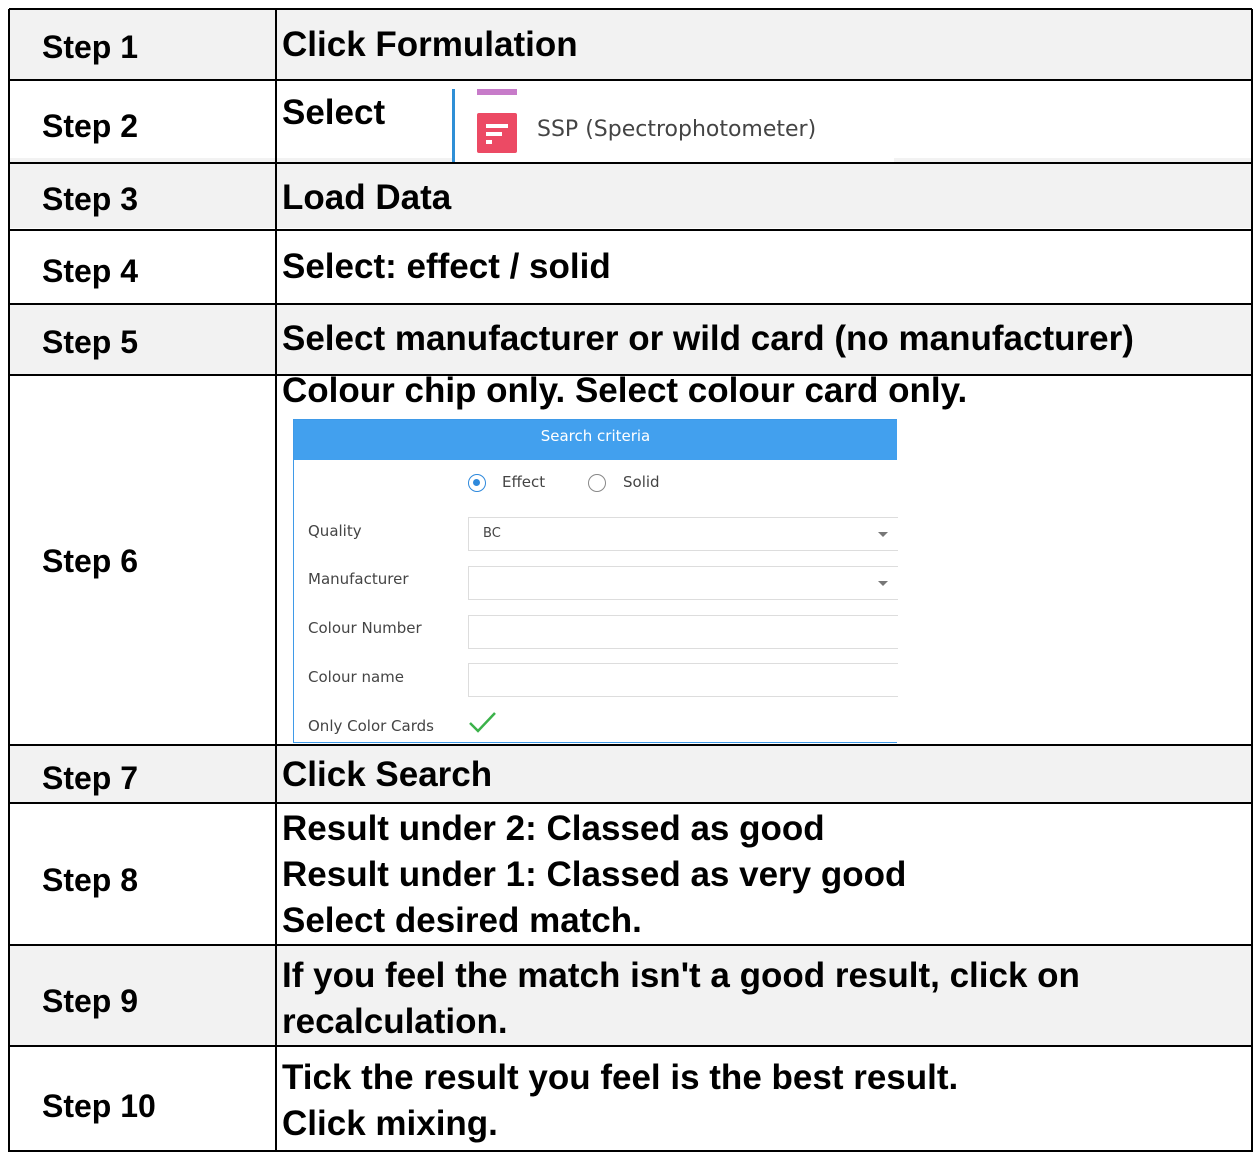 This screenshot has width=1253, height=1152. I want to click on step-text: Load Data, so click(367, 197).